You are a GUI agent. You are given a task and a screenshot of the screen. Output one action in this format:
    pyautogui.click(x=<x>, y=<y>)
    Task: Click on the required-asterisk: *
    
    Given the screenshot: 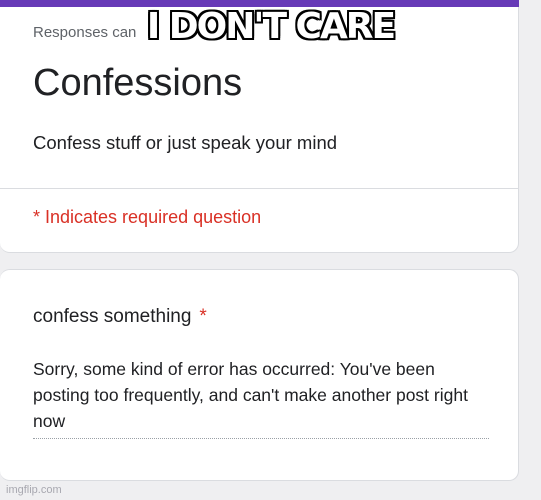 What is the action you would take?
    pyautogui.click(x=203, y=316)
    